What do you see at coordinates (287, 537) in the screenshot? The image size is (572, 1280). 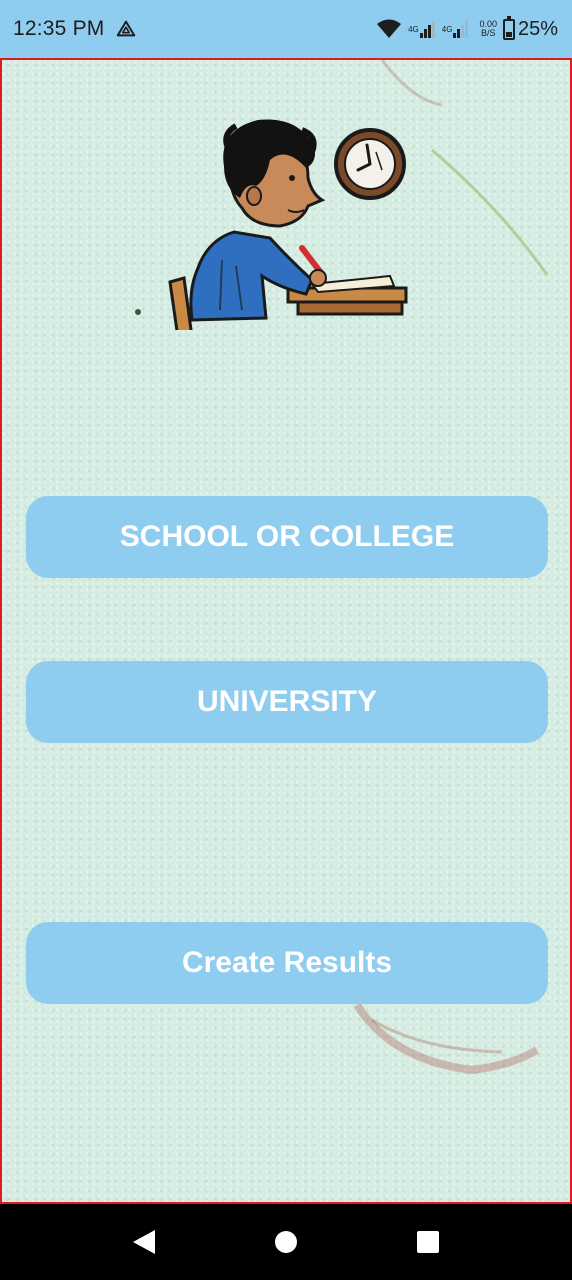 I see `school-or-college-button: SCHOOL OR COLLEGE` at bounding box center [287, 537].